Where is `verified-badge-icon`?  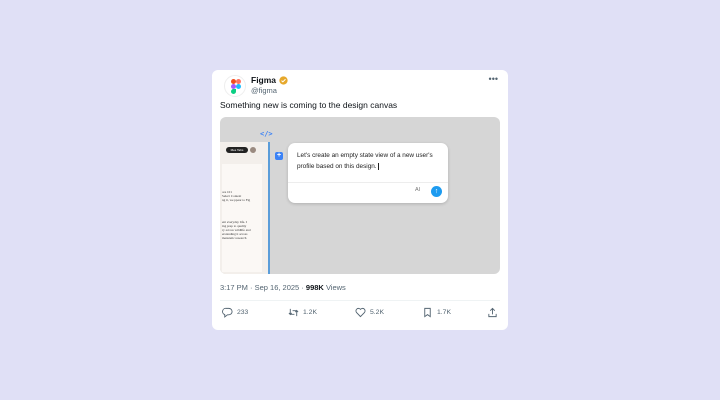 verified-badge-icon is located at coordinates (283, 80).